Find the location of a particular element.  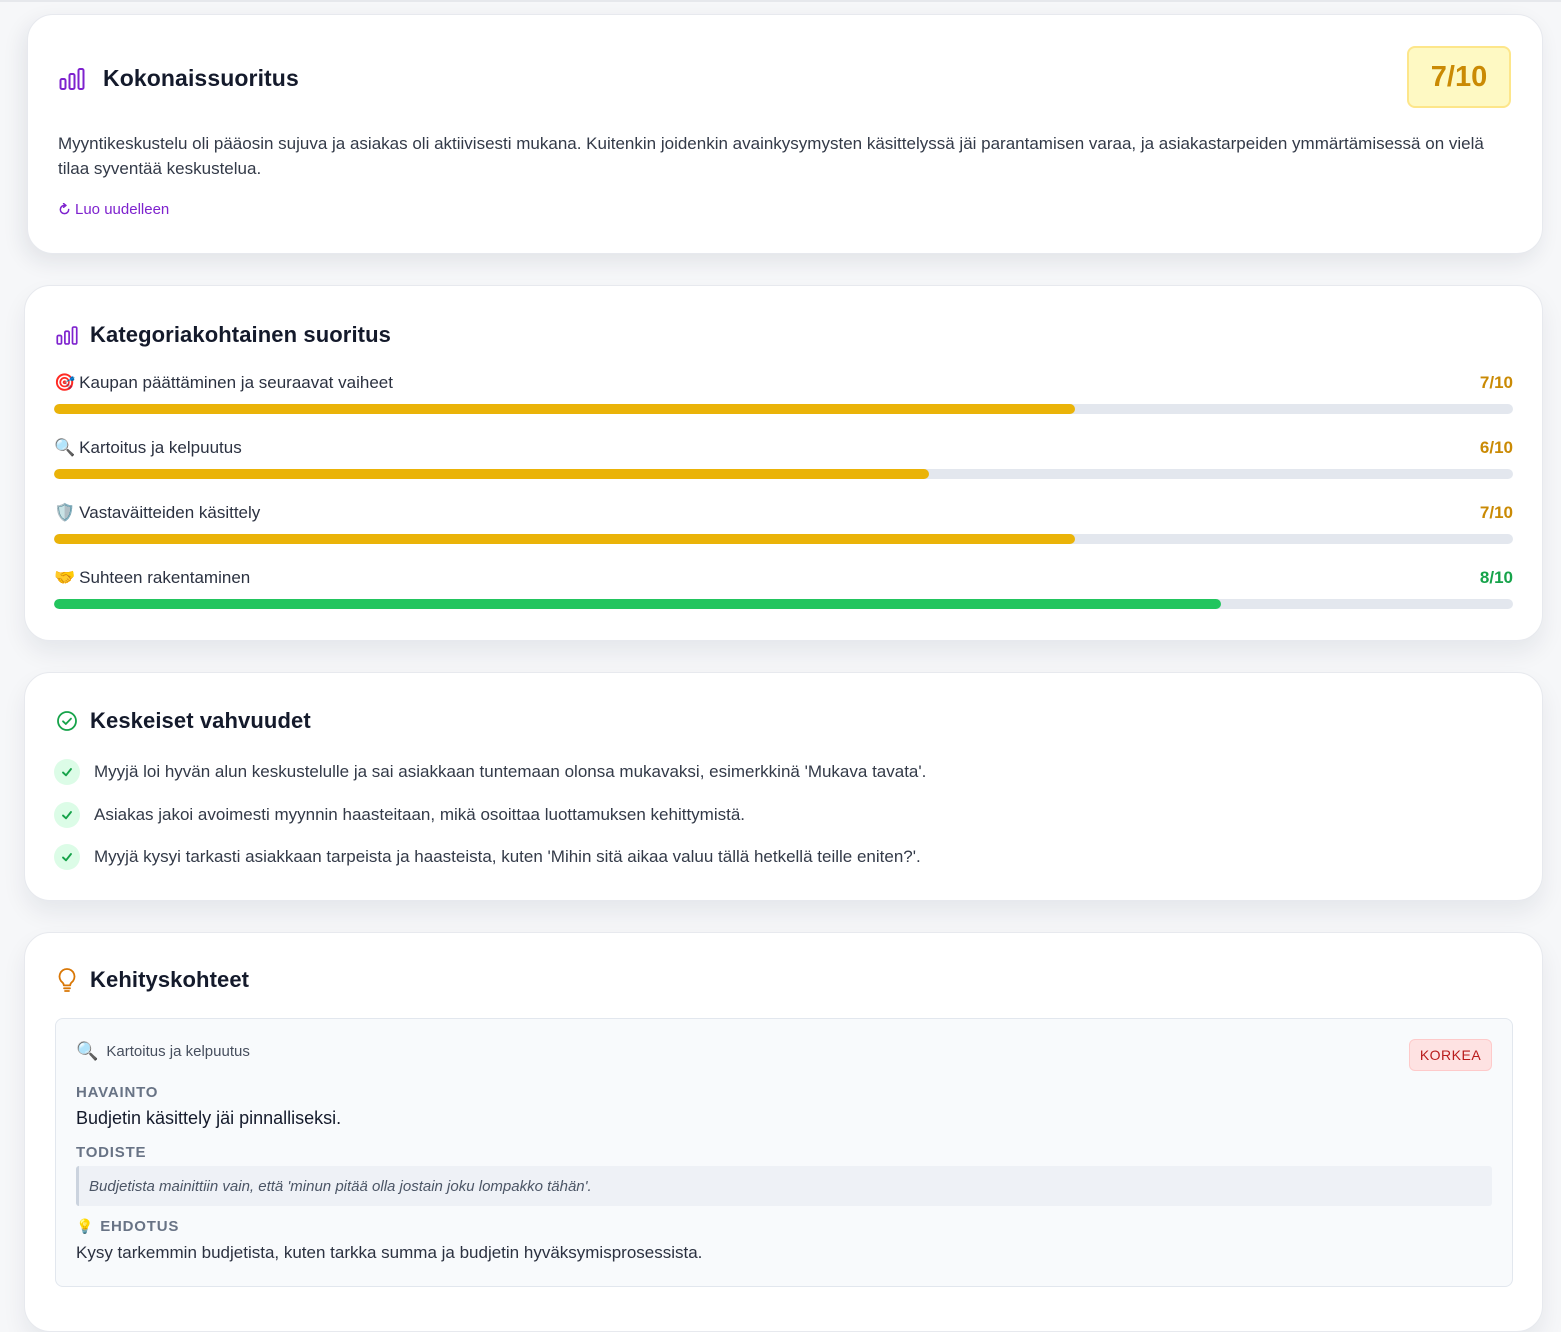

category-name: Kaupan päättäminen ja seuraavat vaiheet is located at coordinates (236, 382).